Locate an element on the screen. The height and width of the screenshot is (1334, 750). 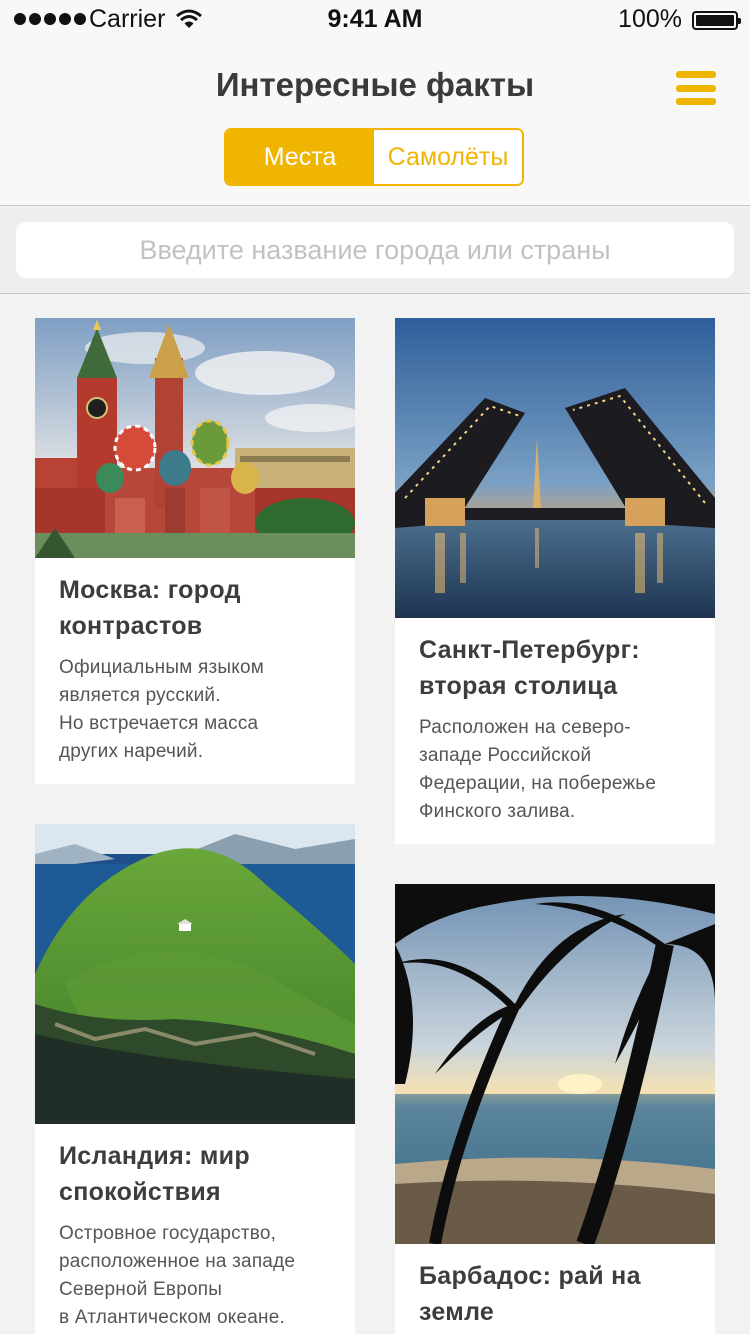
card-title: Санкт-Петербург: вторая столица is located at coordinates (529, 668).